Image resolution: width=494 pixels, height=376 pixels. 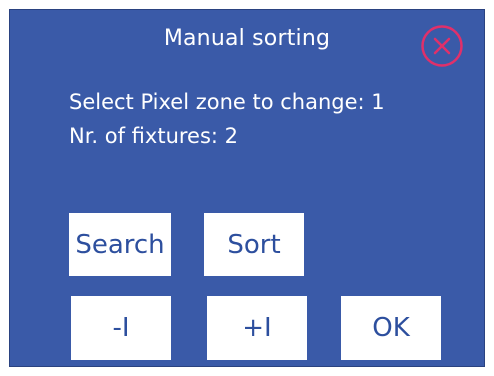 I want to click on decrement-button: -I, so click(x=121, y=328).